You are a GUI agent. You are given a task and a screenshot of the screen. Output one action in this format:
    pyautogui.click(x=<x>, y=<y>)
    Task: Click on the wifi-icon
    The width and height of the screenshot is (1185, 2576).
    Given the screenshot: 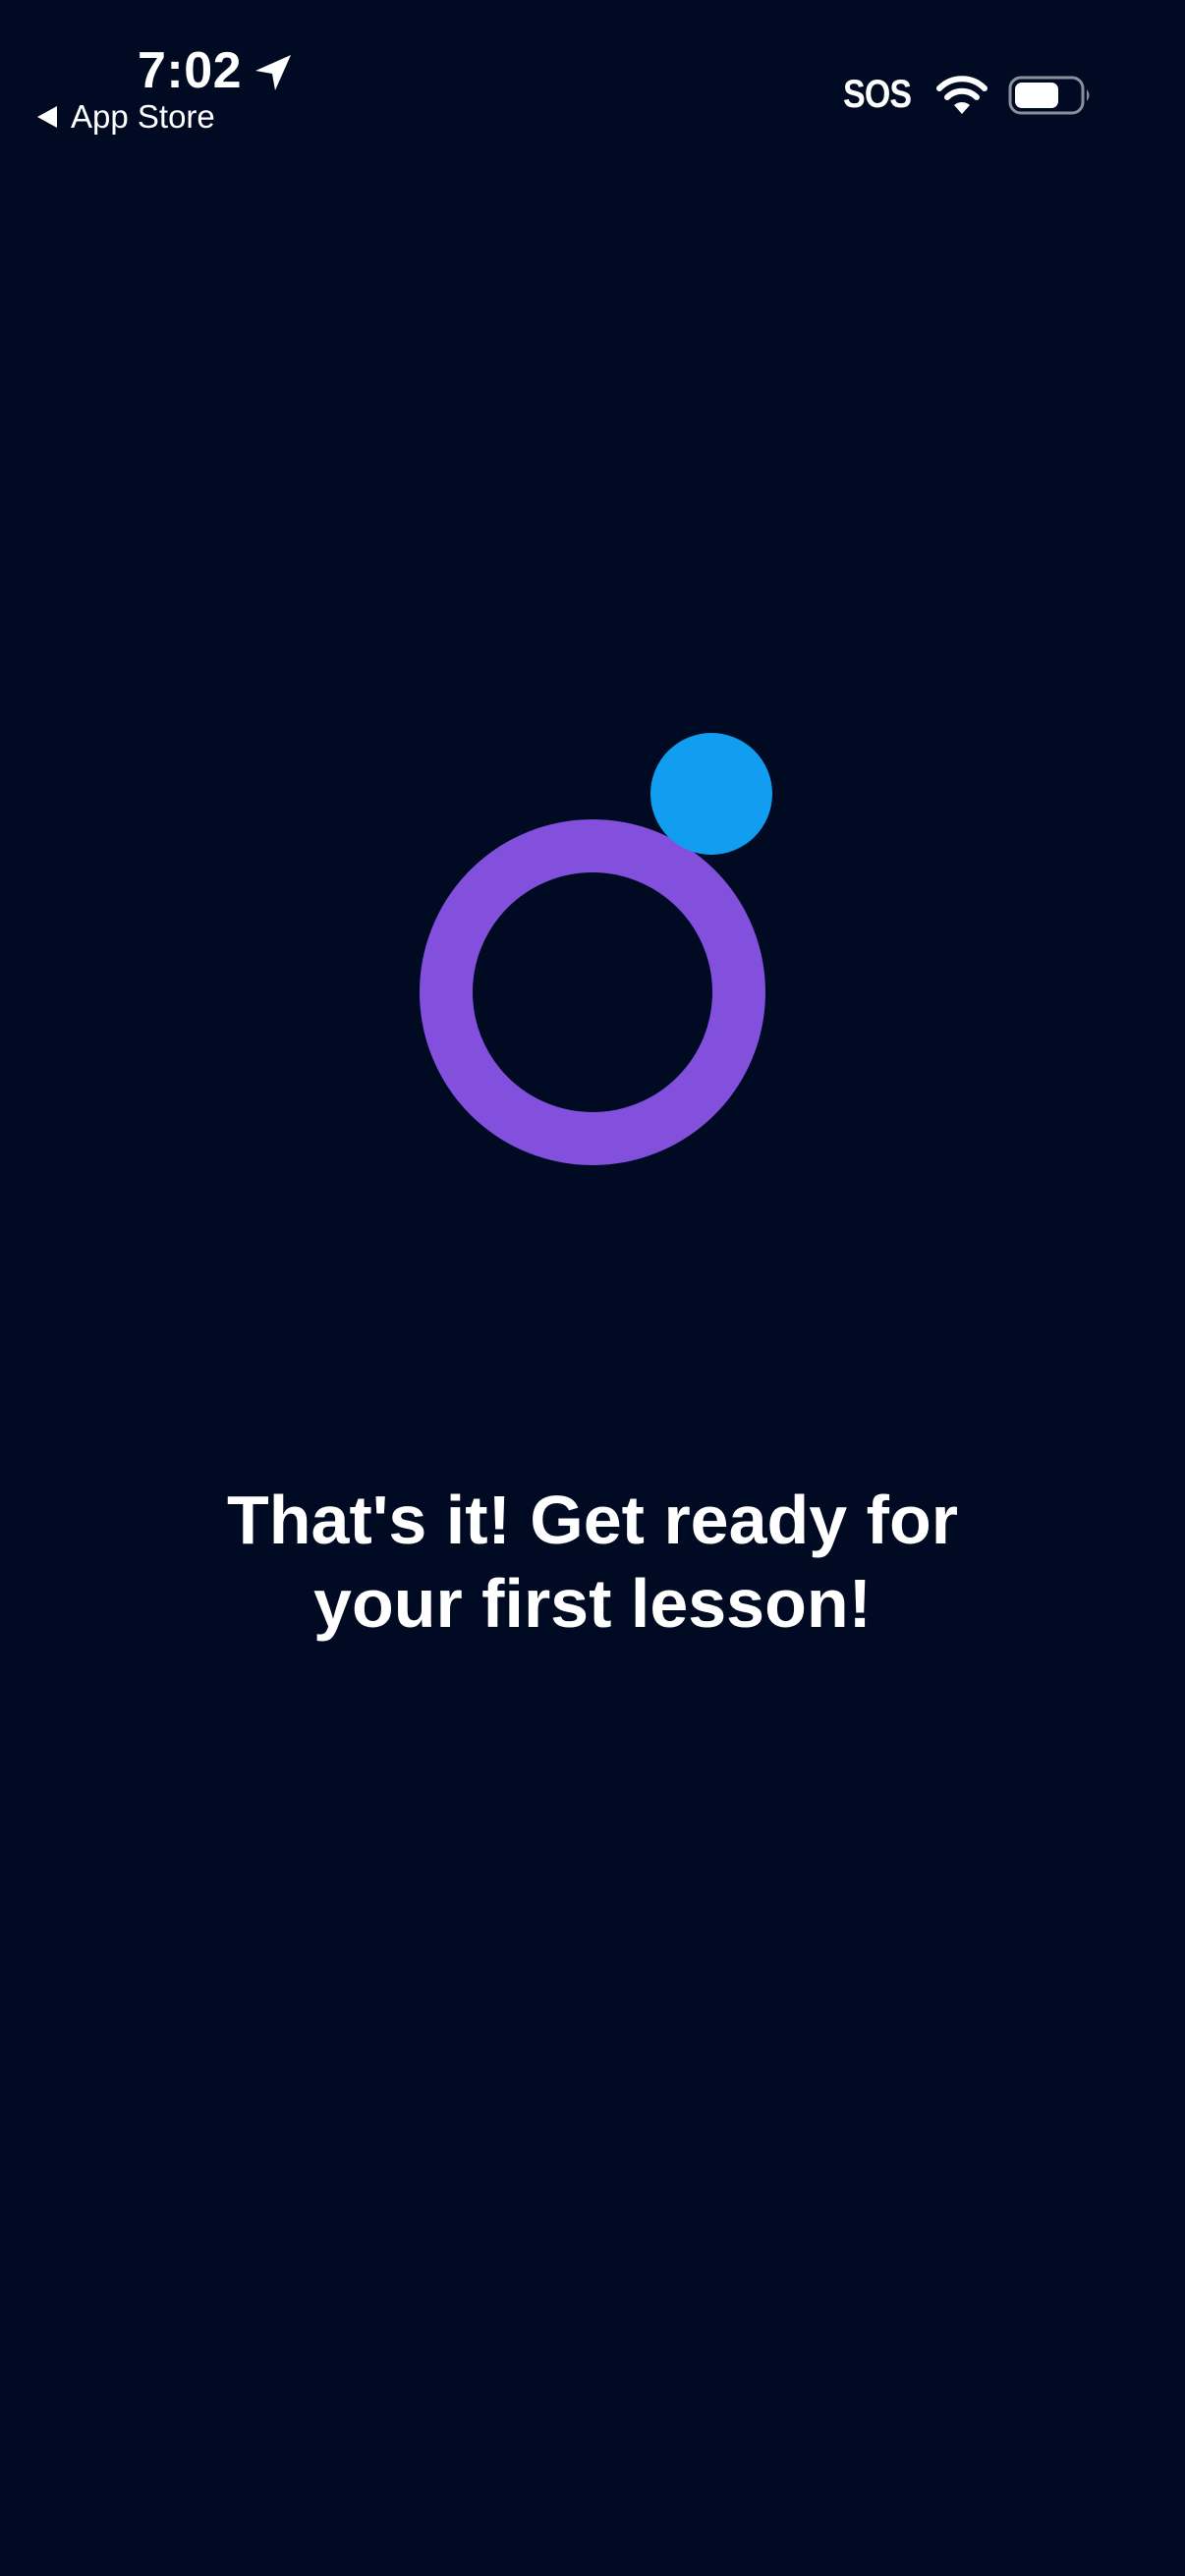 What is the action you would take?
    pyautogui.click(x=962, y=95)
    